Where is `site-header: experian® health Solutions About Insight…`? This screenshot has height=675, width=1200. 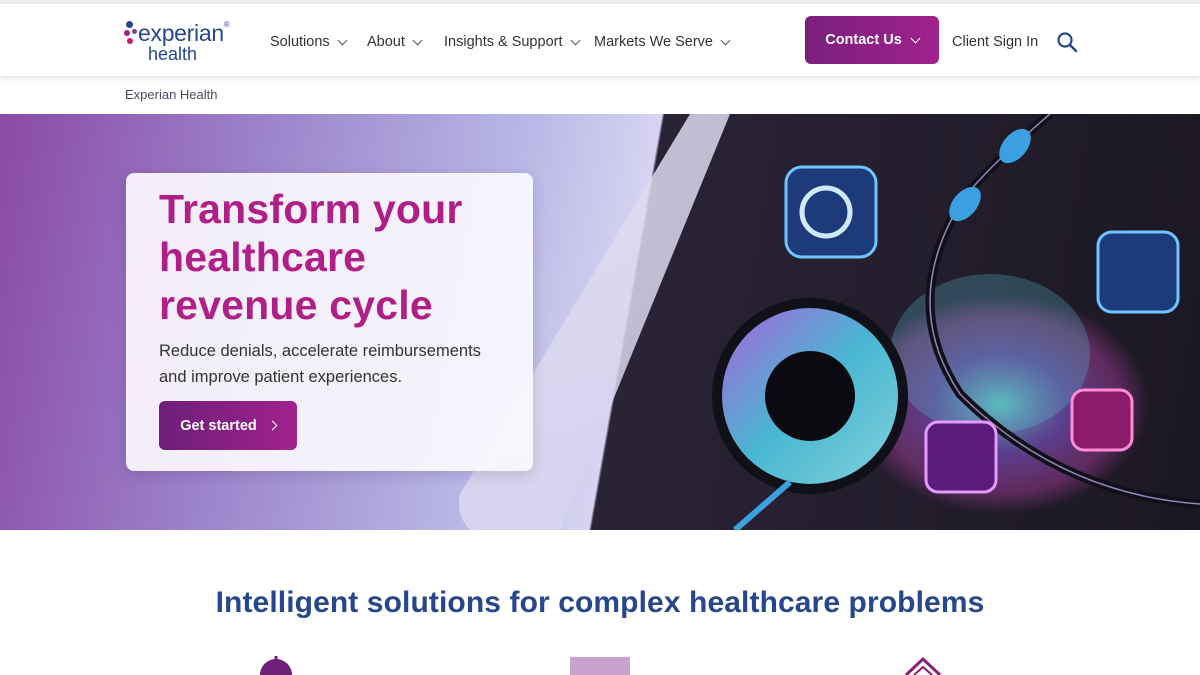
site-header: experian® health Solutions About Insight… is located at coordinates (600, 40).